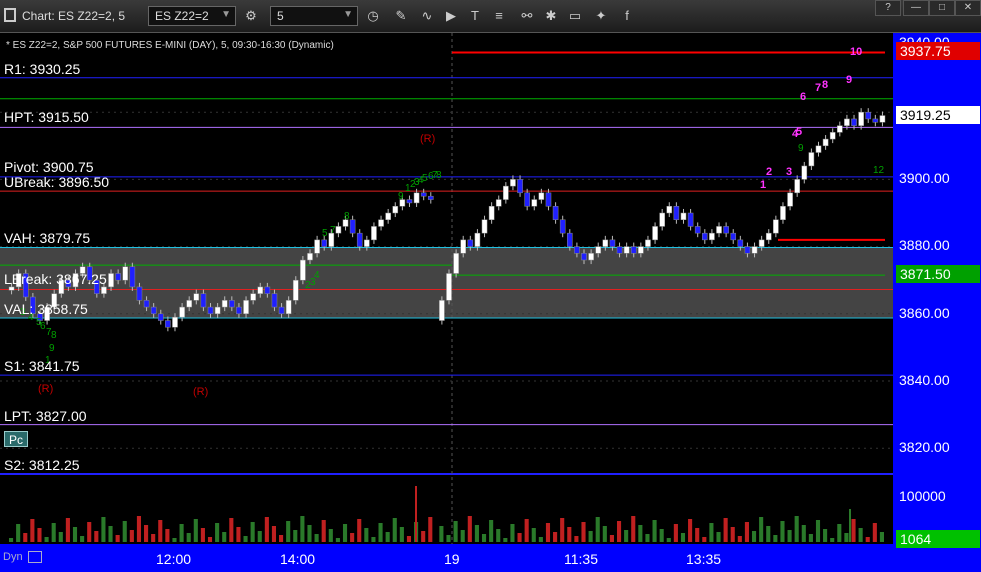 This screenshot has width=981, height=572. I want to click on window-title: Chart: ES Z22=2, 5, so click(74, 16).